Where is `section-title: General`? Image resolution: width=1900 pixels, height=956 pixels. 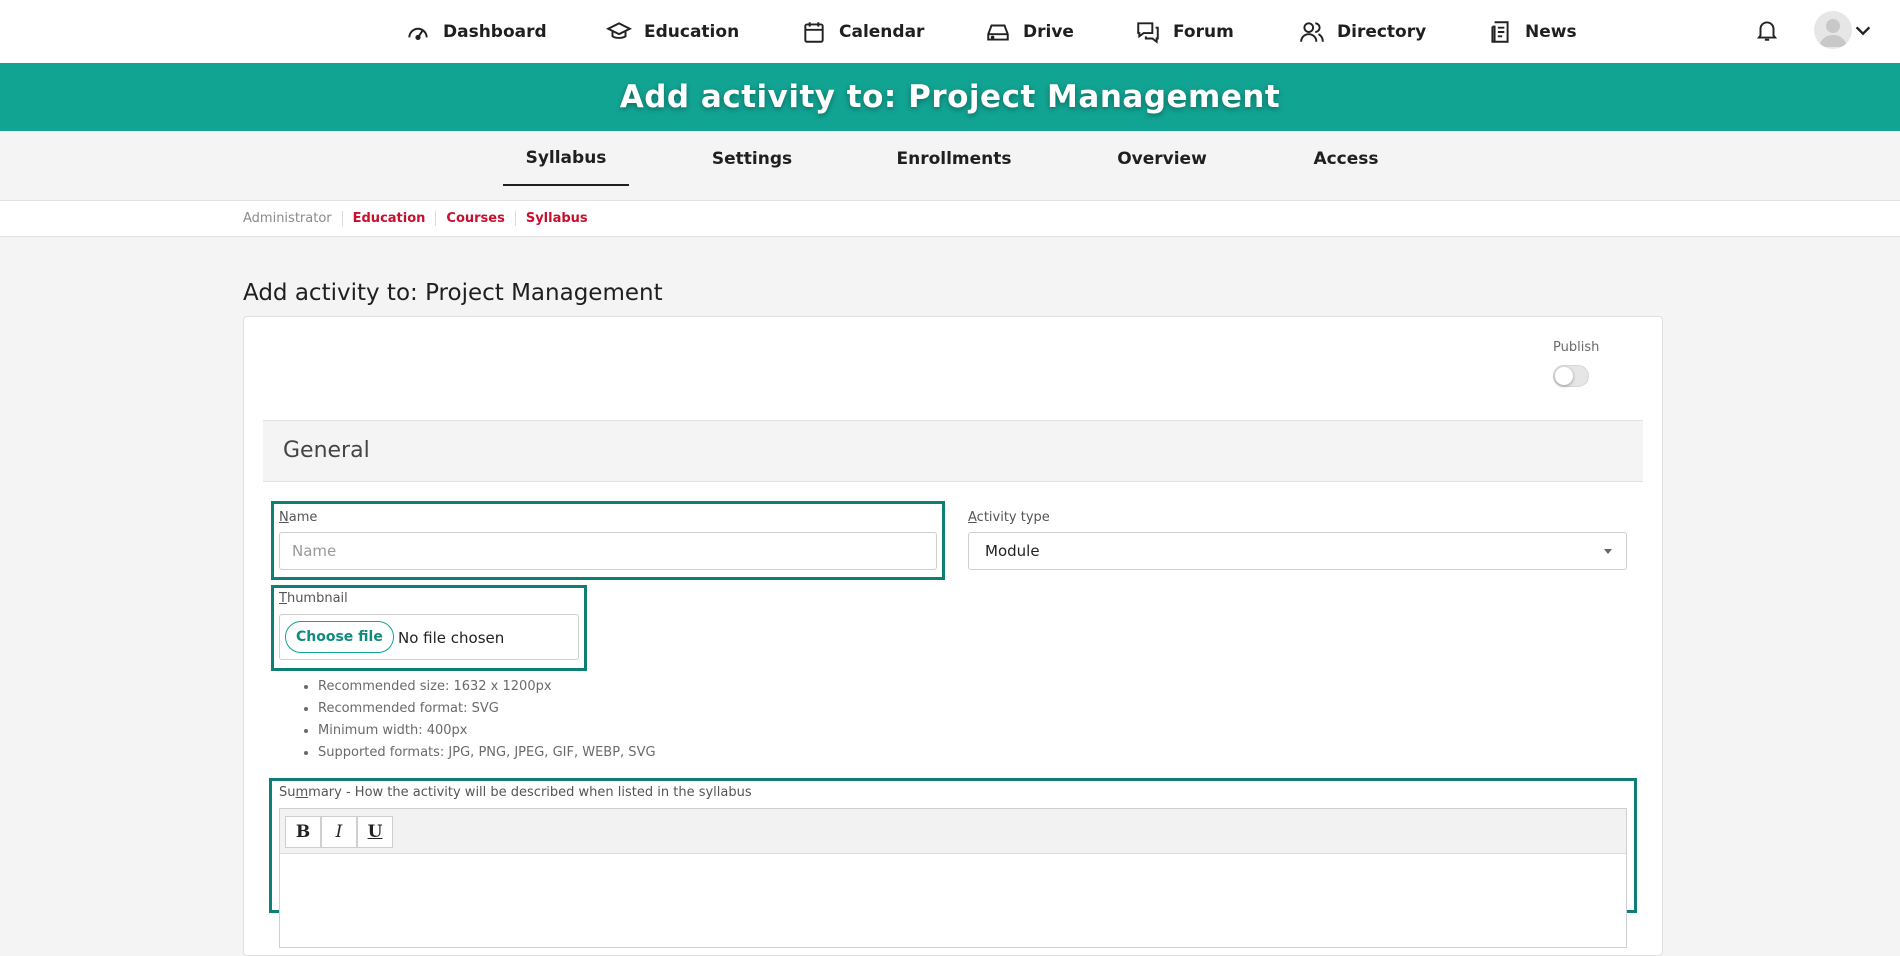 section-title: General is located at coordinates (326, 450).